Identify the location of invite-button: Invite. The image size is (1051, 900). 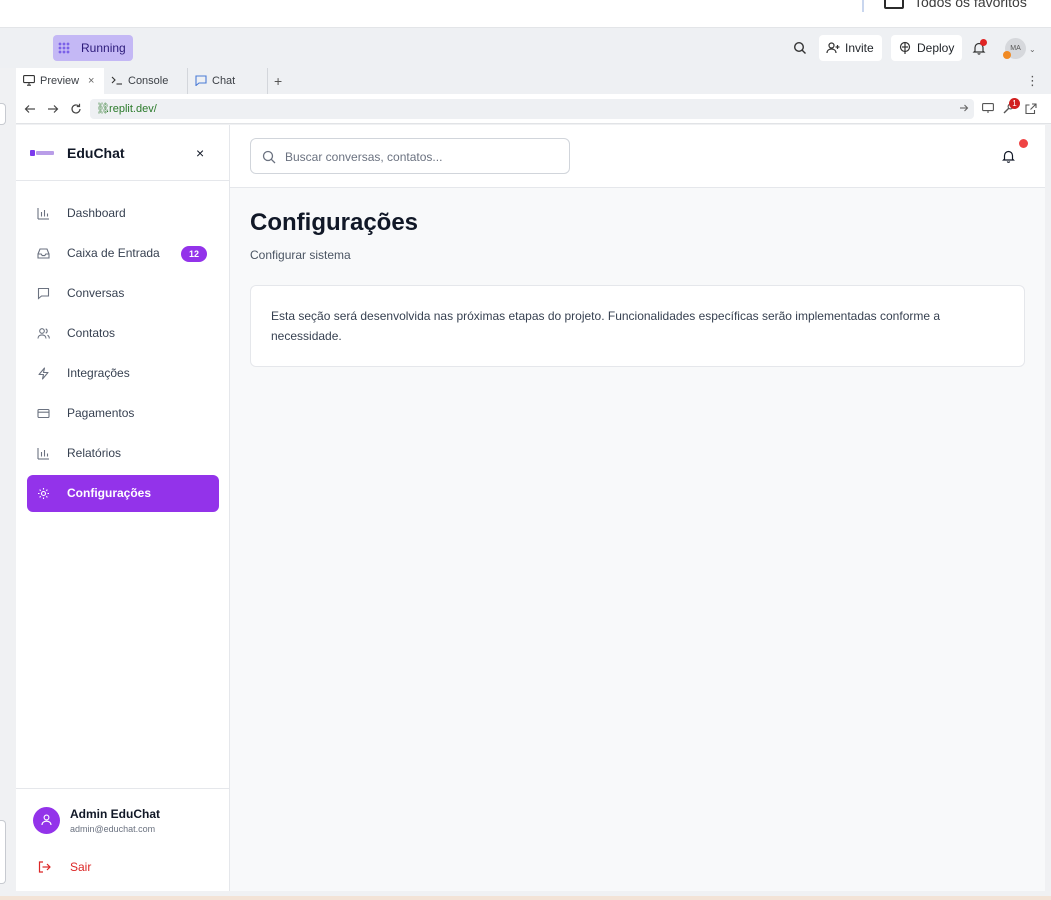
(850, 48).